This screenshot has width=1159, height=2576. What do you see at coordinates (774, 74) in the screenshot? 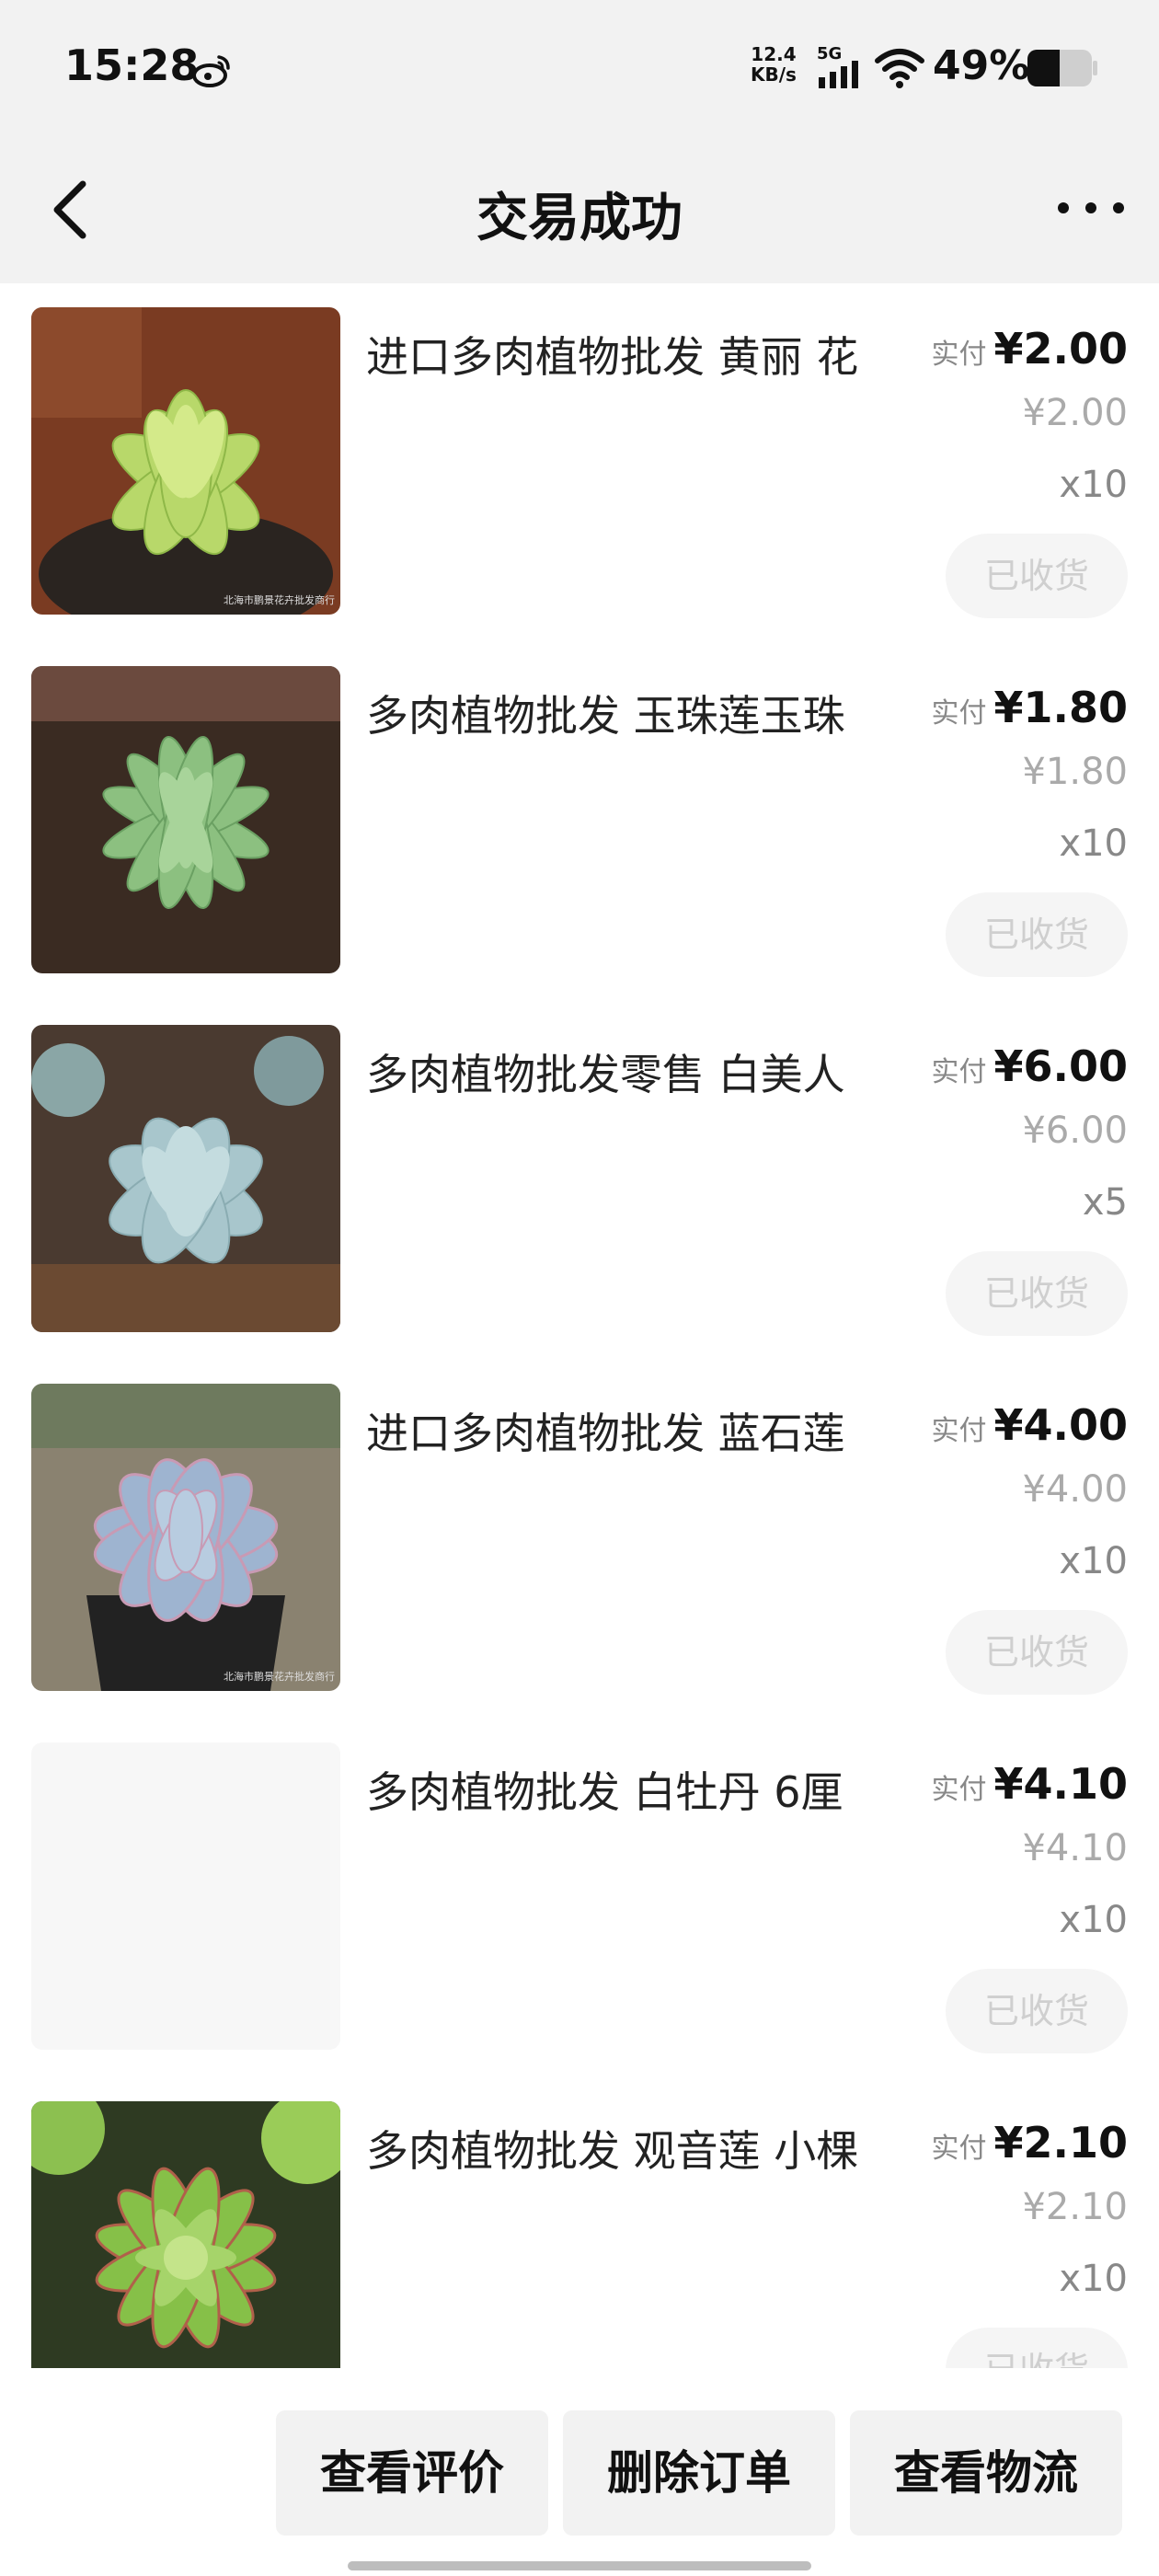
I see `network-speed-unit: KB/s` at bounding box center [774, 74].